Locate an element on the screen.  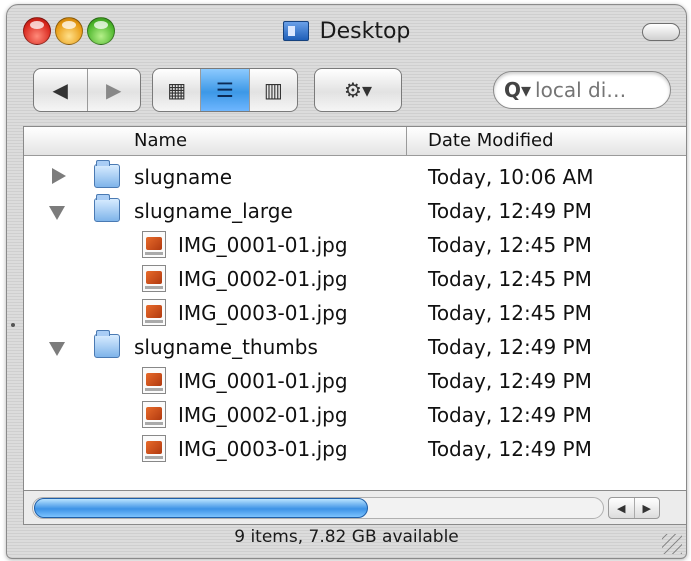
list-row-file: IMG_0003-01.jpg Today, 12:49 PM is located at coordinates (355, 449).